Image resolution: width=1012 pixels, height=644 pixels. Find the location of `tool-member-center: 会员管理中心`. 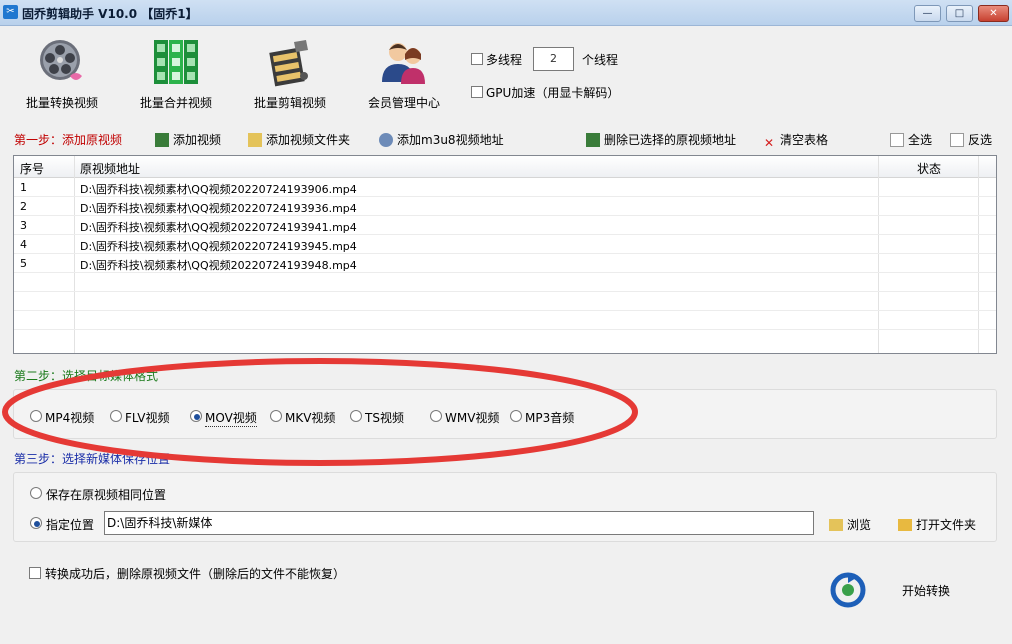

tool-member-center: 会员管理中心 is located at coordinates (404, 73).